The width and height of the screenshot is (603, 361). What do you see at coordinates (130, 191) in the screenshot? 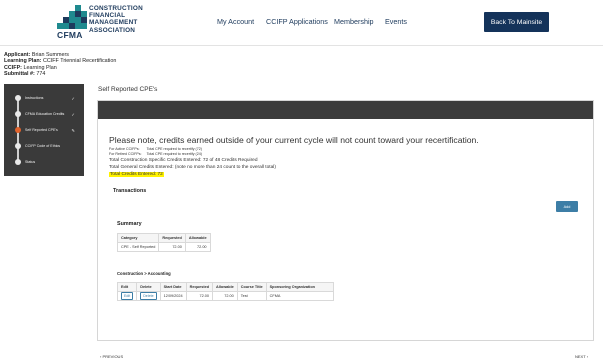
I see `transactions-title: Transactions` at bounding box center [130, 191].